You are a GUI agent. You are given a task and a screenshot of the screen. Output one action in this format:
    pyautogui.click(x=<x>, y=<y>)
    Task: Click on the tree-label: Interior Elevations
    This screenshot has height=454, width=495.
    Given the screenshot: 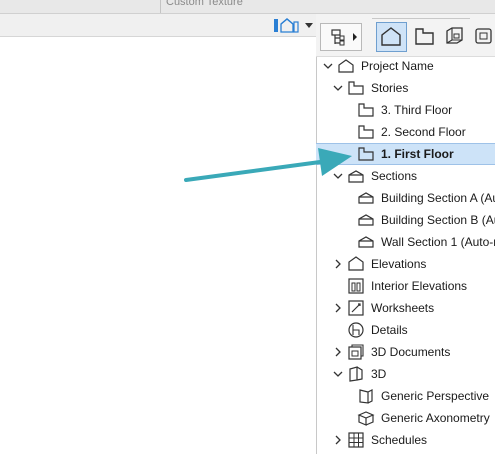 What is the action you would take?
    pyautogui.click(x=419, y=286)
    